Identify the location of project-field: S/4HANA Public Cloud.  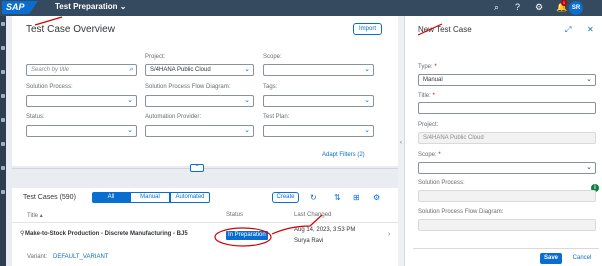
(507, 138).